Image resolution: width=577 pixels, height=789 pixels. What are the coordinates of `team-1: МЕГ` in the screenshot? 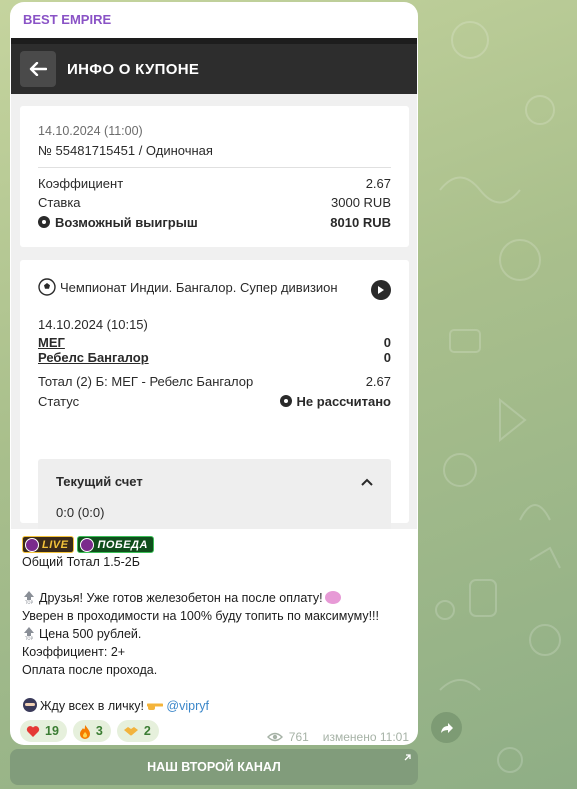 It's located at (51, 342).